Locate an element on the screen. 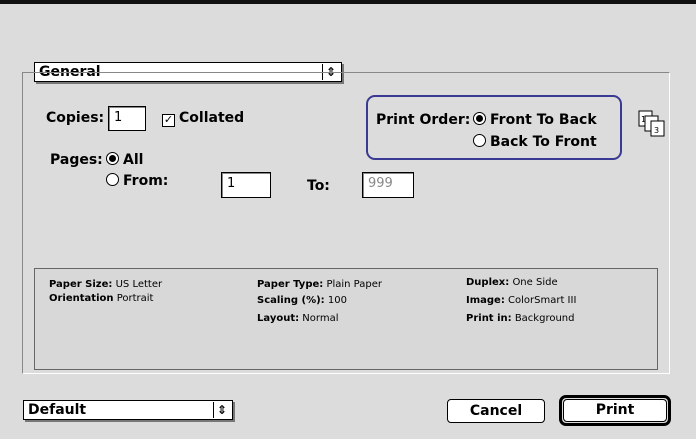 This screenshot has width=696, height=439. cancel-button: Cancel is located at coordinates (496, 411).